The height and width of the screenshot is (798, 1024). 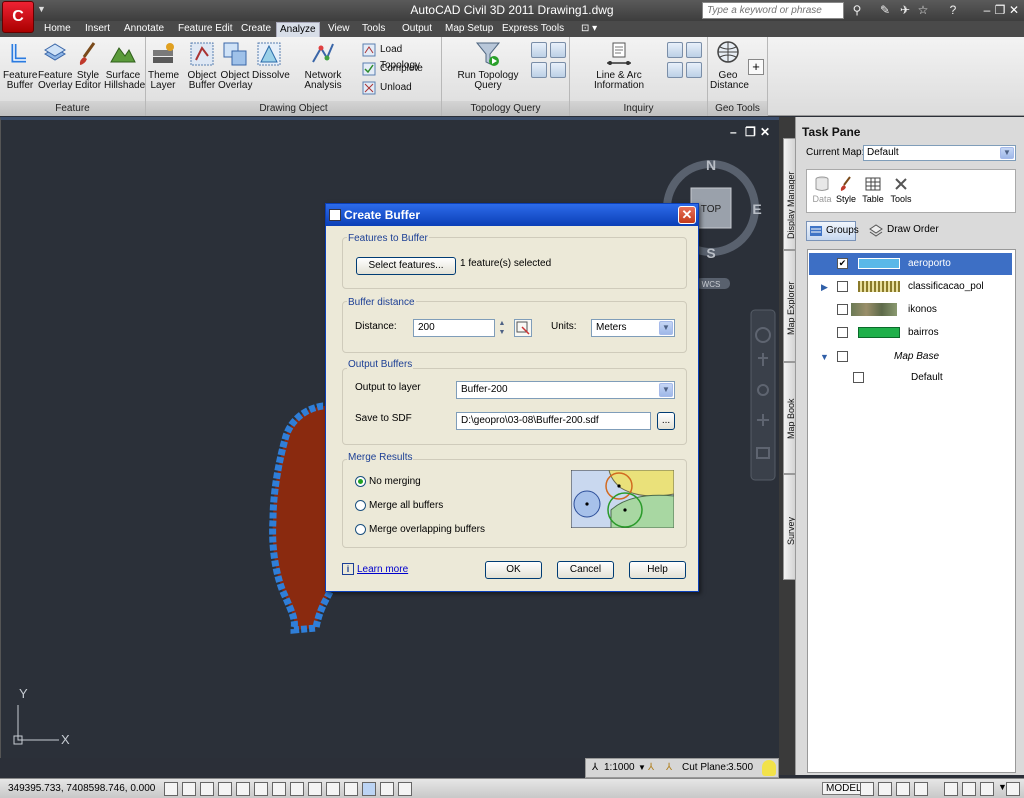 What do you see at coordinates (81, 788) in the screenshot?
I see `coordinates-readout: 349395.733, 7408598.746, 0.000` at bounding box center [81, 788].